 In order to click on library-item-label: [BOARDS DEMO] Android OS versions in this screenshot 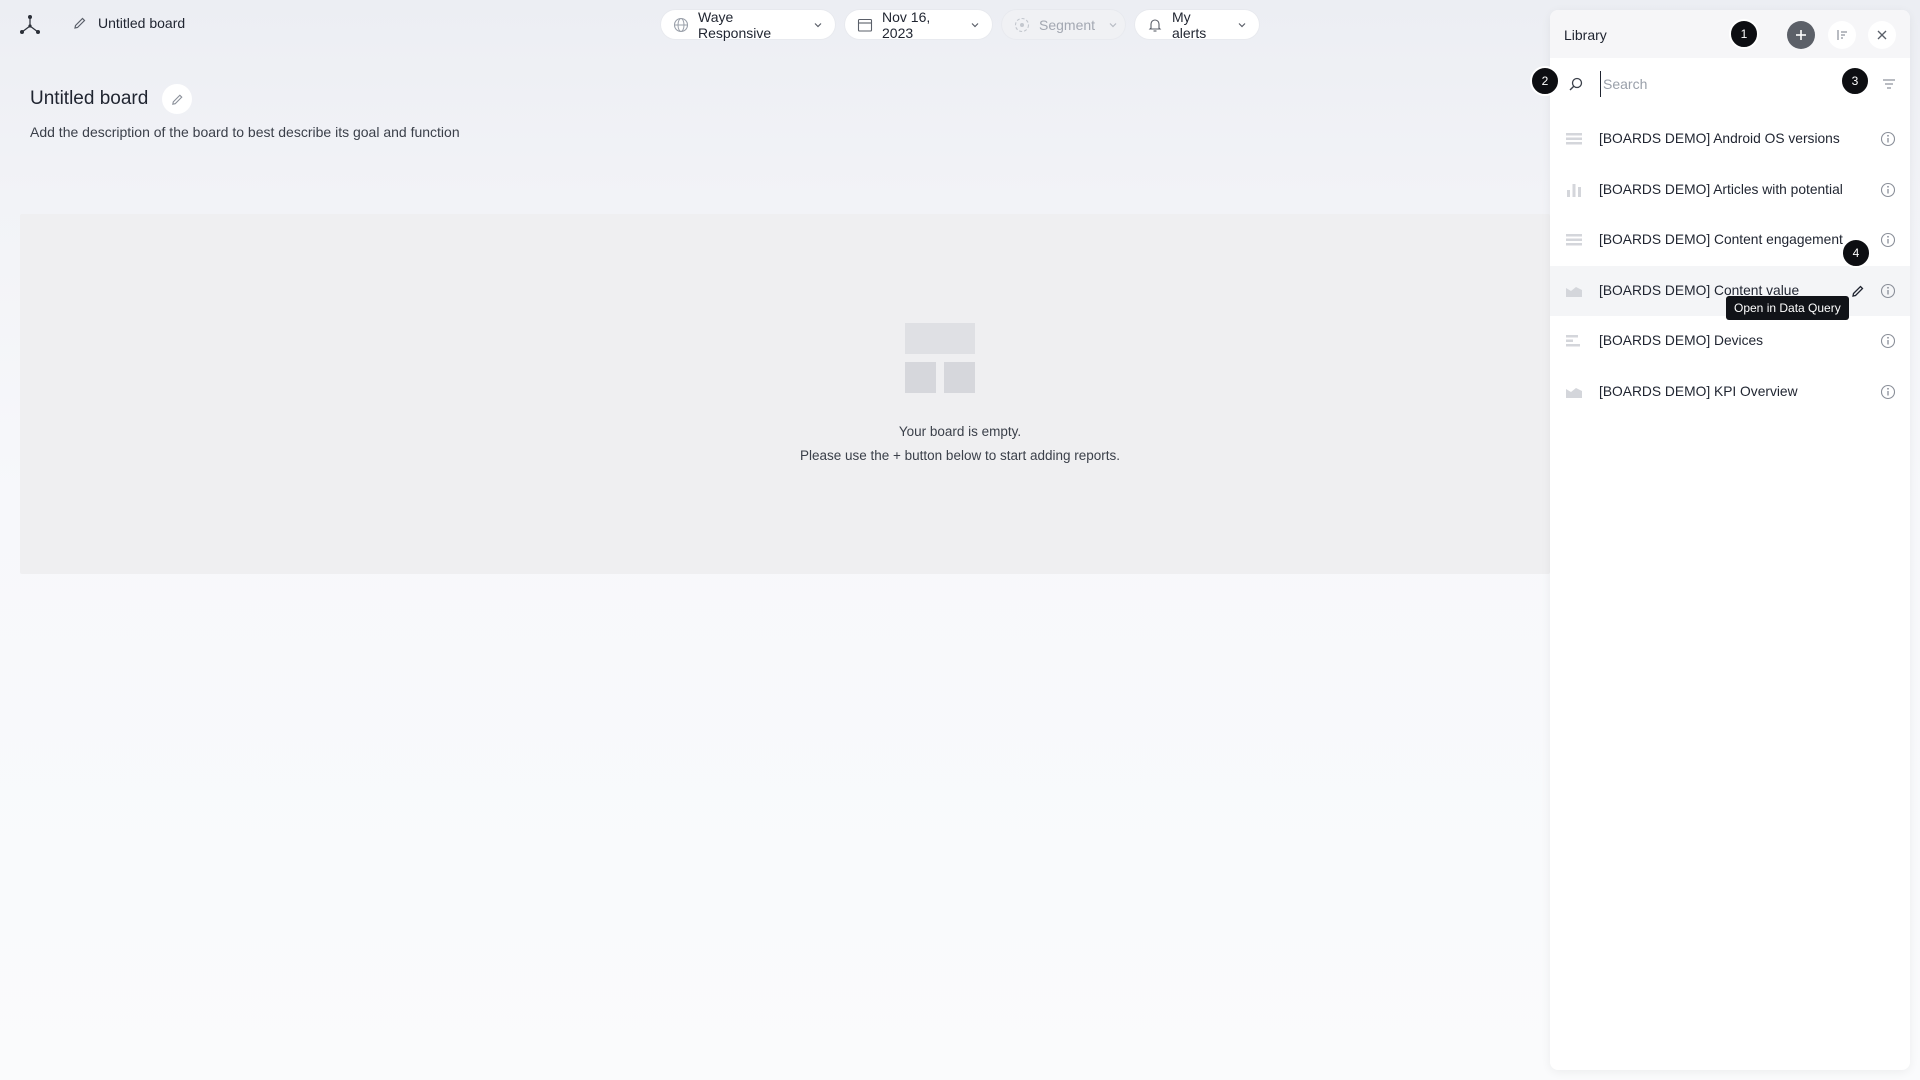, I will do `click(1719, 138)`.